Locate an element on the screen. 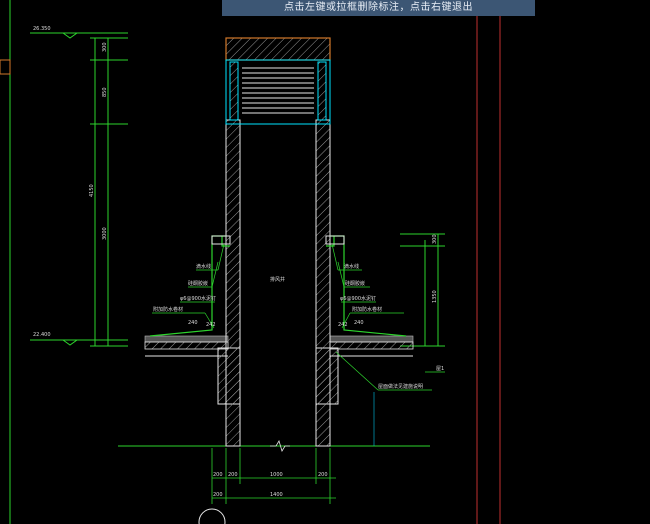 Image resolution: width=650 pixels, height=524 pixels. left-edge-mark is located at coordinates (5, 67).